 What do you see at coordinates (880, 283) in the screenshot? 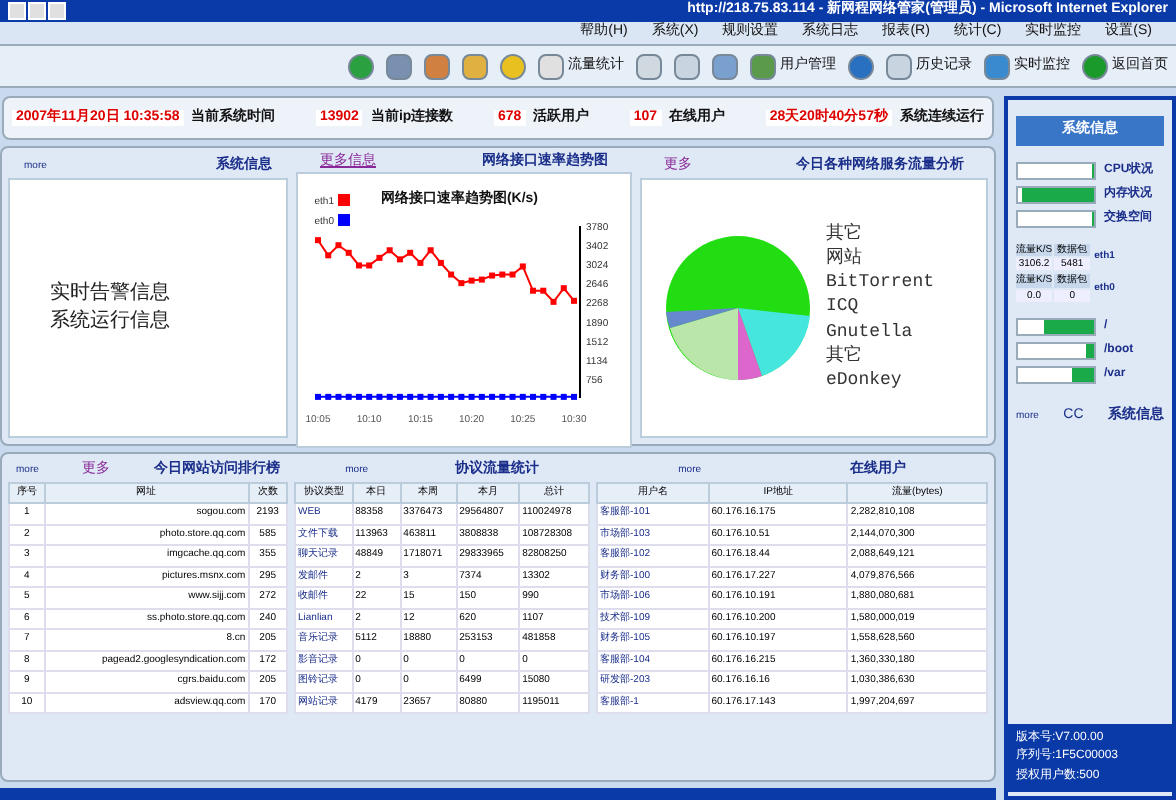
I see `legend-label: BitTorrent` at bounding box center [880, 283].